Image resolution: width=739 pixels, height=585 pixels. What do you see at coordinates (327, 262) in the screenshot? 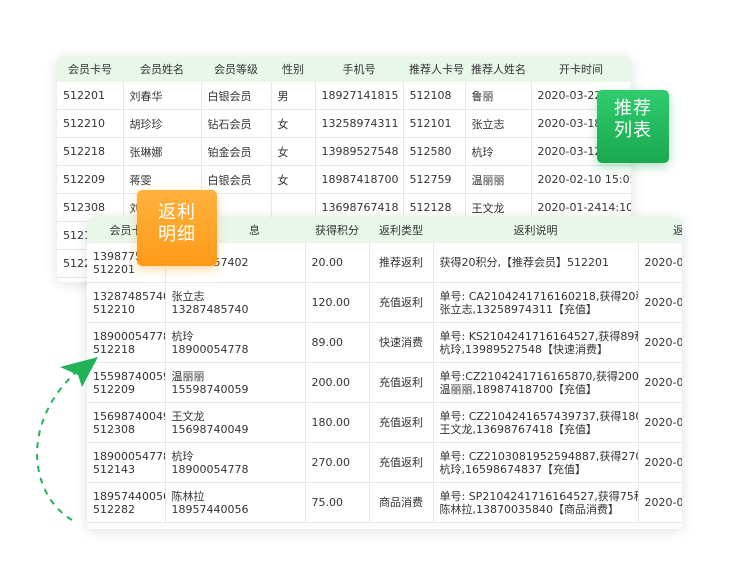
I see `cell-text: 20.00` at bounding box center [327, 262].